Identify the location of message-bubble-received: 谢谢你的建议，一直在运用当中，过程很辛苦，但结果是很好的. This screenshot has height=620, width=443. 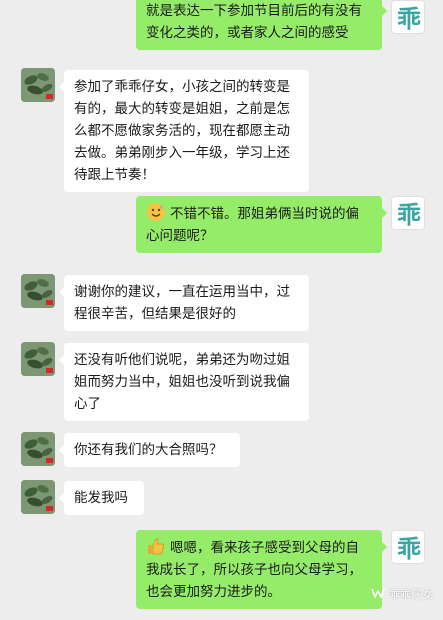
(184, 303).